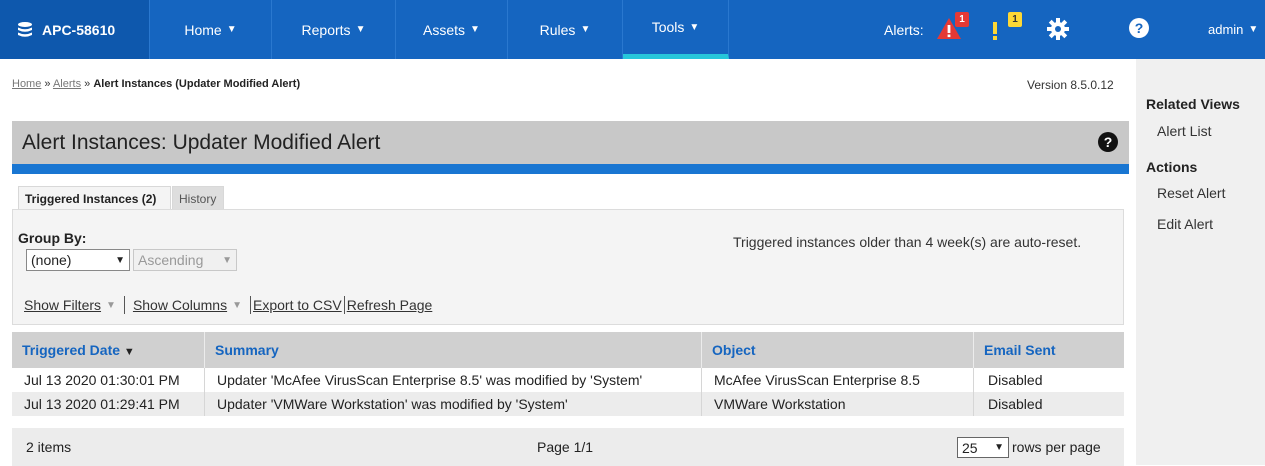 This screenshot has height=466, width=1265. What do you see at coordinates (962, 19) in the screenshot?
I see `critical-alerts-badge: 1` at bounding box center [962, 19].